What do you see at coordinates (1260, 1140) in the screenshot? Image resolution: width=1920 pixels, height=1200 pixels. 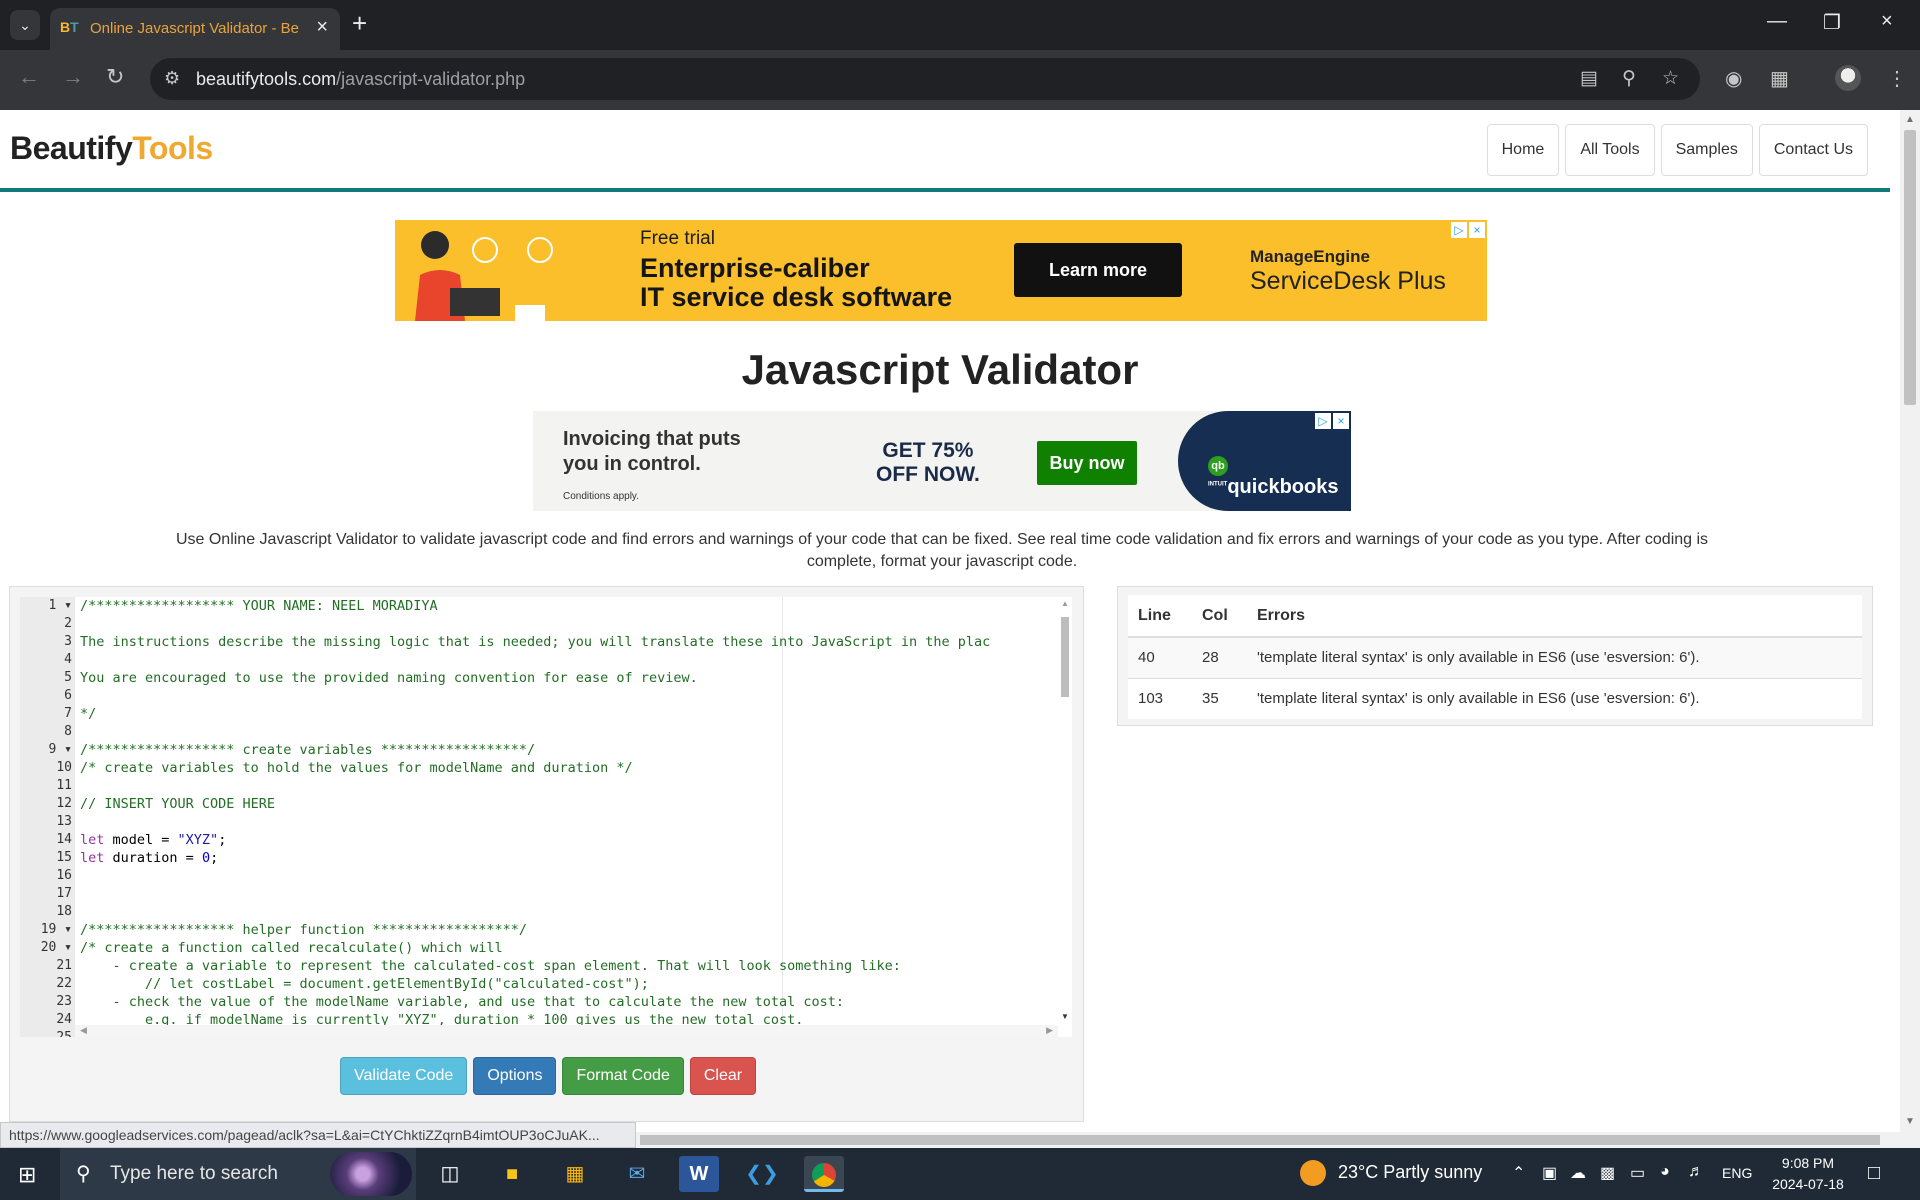 I see `page-hscroll-thumb` at bounding box center [1260, 1140].